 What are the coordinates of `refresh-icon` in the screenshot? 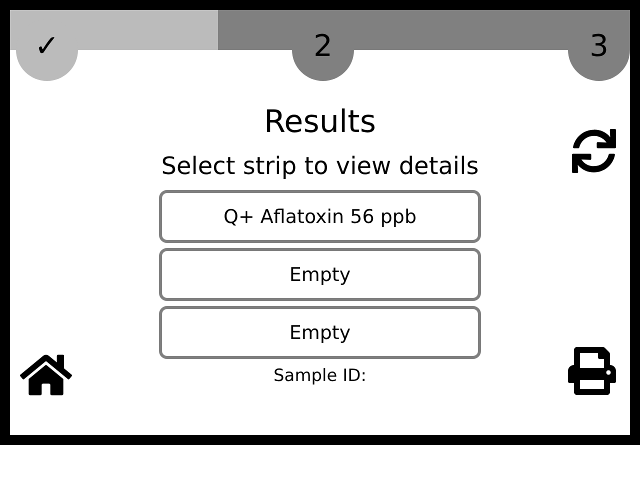 It's located at (594, 151).